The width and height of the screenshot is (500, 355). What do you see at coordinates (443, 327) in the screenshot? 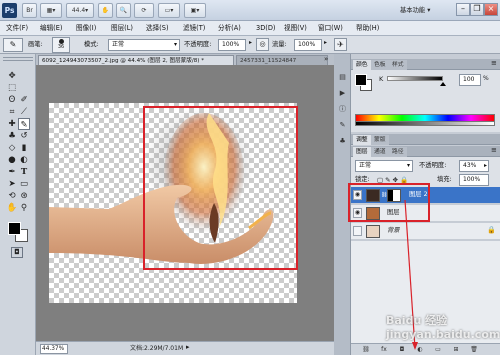
I see `watermark: Baidu 经验 jingyan.baidu.com` at bounding box center [443, 327].